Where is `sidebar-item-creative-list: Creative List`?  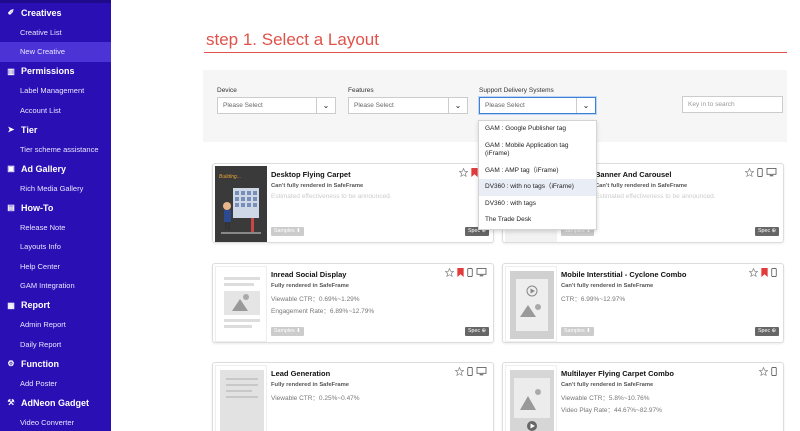
sidebar-item-creative-list: Creative List is located at coordinates (55, 33).